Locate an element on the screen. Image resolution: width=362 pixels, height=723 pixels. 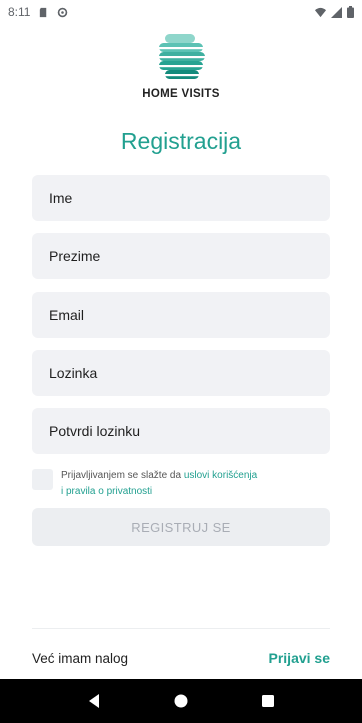
recents-button is located at coordinates (268, 701).